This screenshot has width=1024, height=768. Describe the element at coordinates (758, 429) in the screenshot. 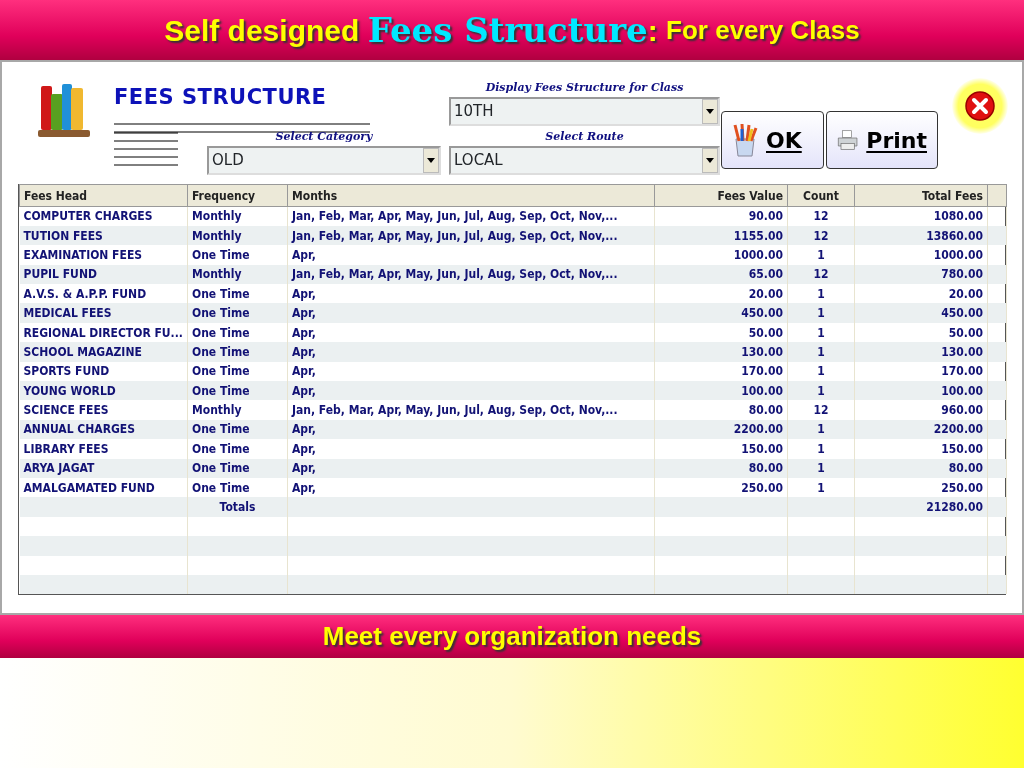

I see `table-cell: 2200.00` at that location.